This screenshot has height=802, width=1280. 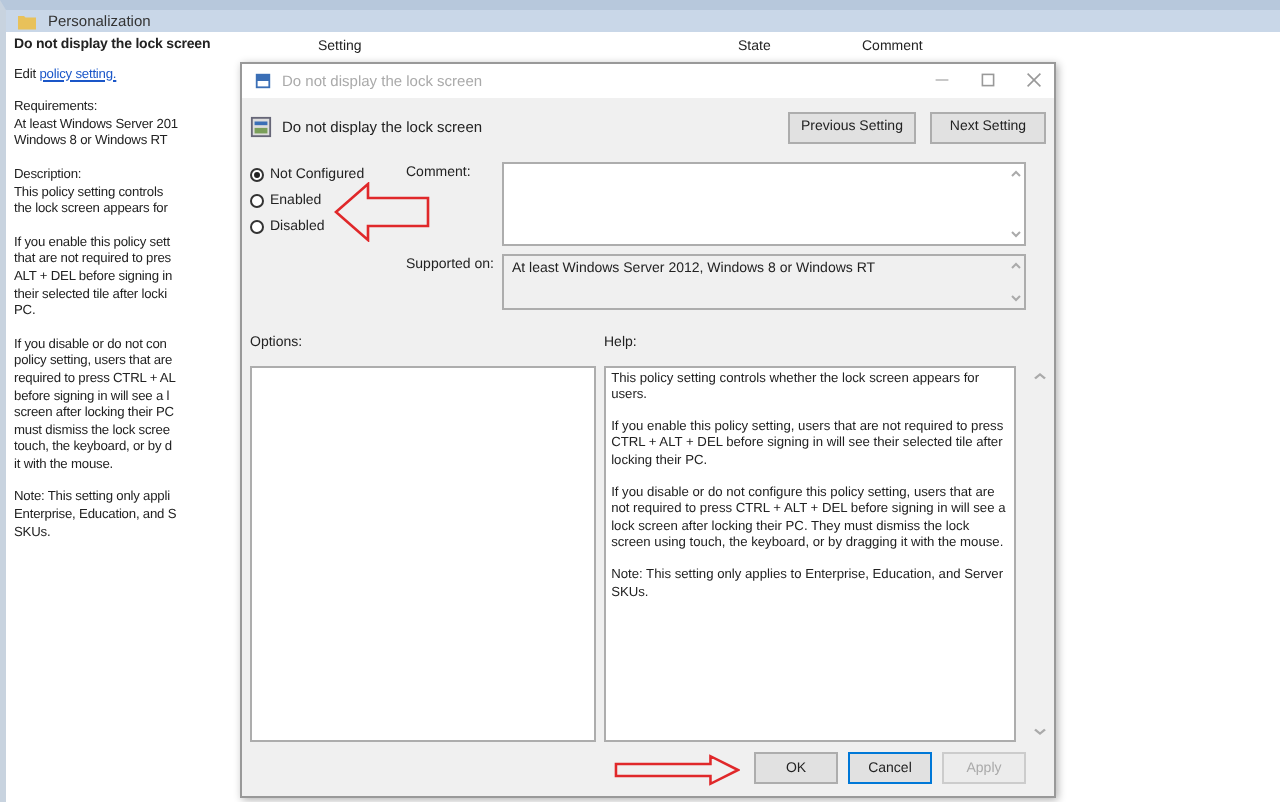 What do you see at coordinates (1034, 80) in the screenshot?
I see `close-icon` at bounding box center [1034, 80].